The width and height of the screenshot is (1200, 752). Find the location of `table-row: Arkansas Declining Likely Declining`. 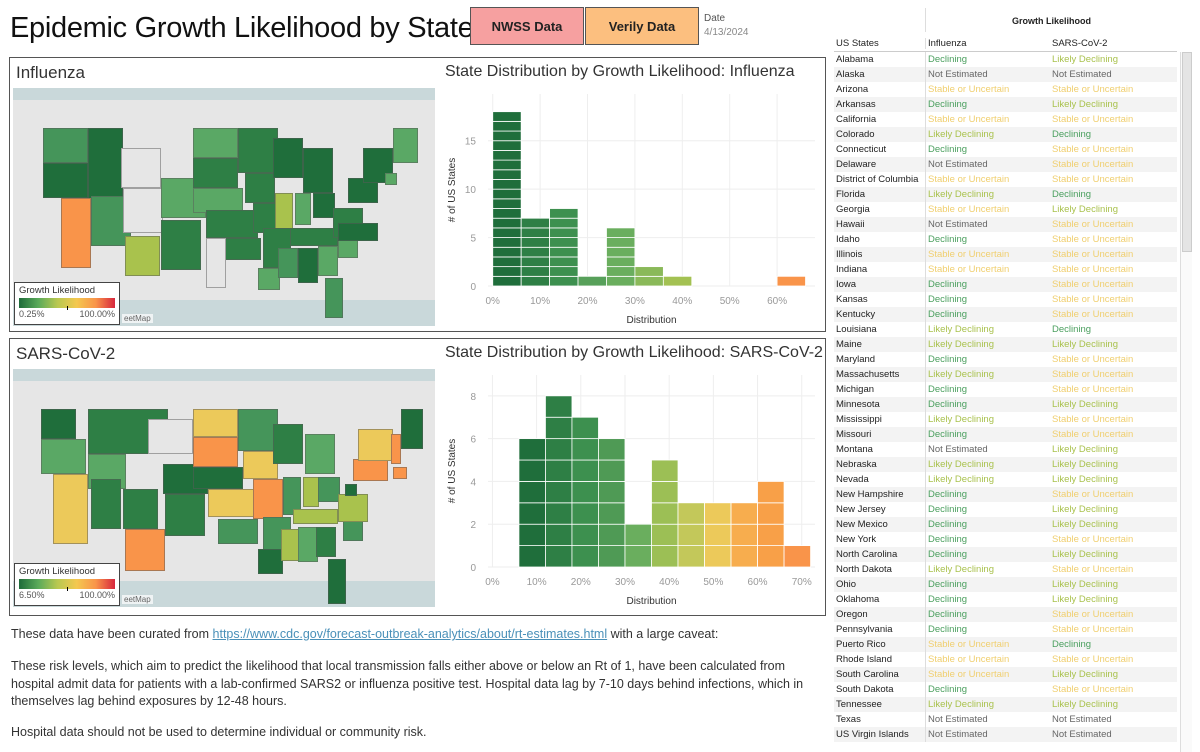

table-row: Arkansas Declining Likely Declining is located at coordinates (1005, 104).